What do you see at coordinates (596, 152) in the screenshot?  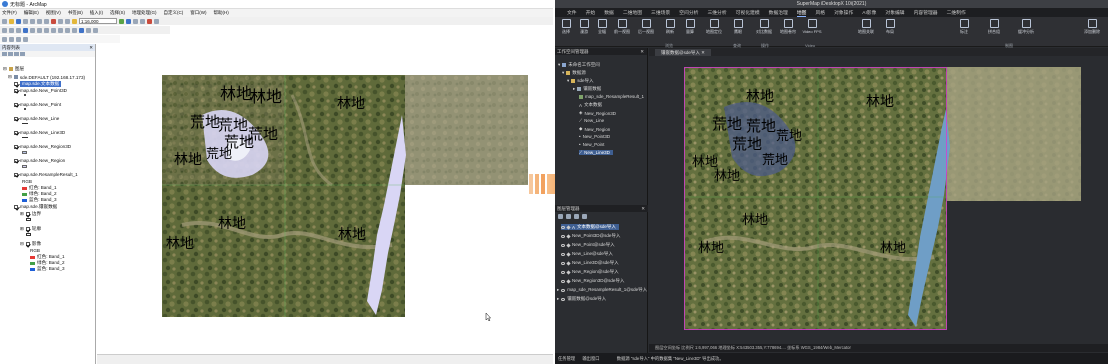 I see `dataset-item-selected: ⟋ New_Line3D` at bounding box center [596, 152].